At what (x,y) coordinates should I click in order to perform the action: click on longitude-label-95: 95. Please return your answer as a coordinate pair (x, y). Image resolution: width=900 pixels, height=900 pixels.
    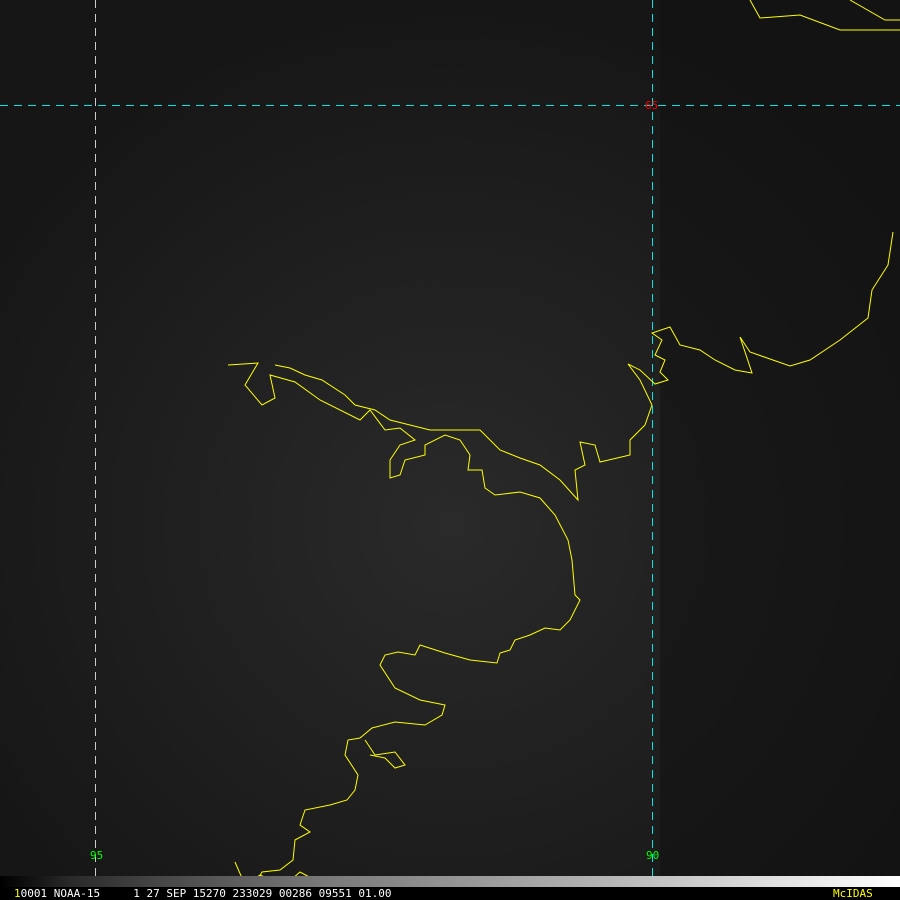
    Looking at the image, I should click on (97, 855).